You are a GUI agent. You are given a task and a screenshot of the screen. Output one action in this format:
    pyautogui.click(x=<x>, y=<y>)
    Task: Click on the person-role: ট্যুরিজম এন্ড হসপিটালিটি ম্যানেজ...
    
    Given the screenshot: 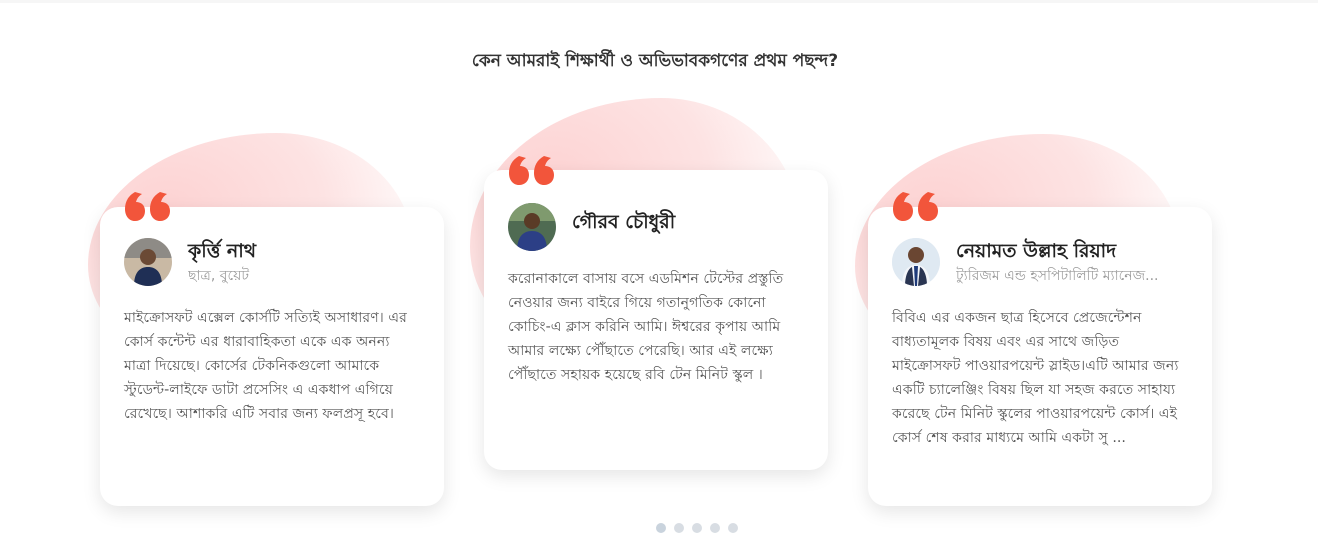 What is the action you would take?
    pyautogui.click(x=1057, y=275)
    